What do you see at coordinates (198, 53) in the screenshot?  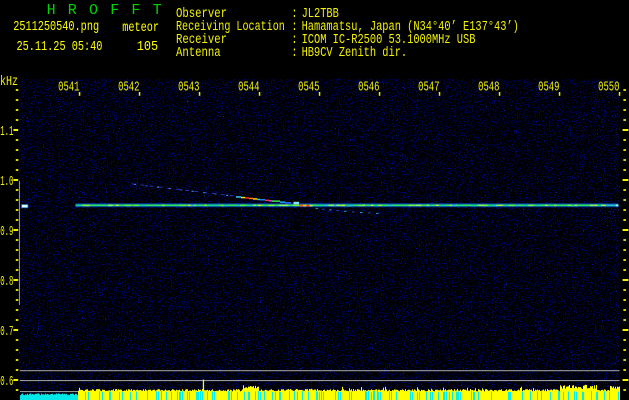 I see `svg-text: Antenna` at bounding box center [198, 53].